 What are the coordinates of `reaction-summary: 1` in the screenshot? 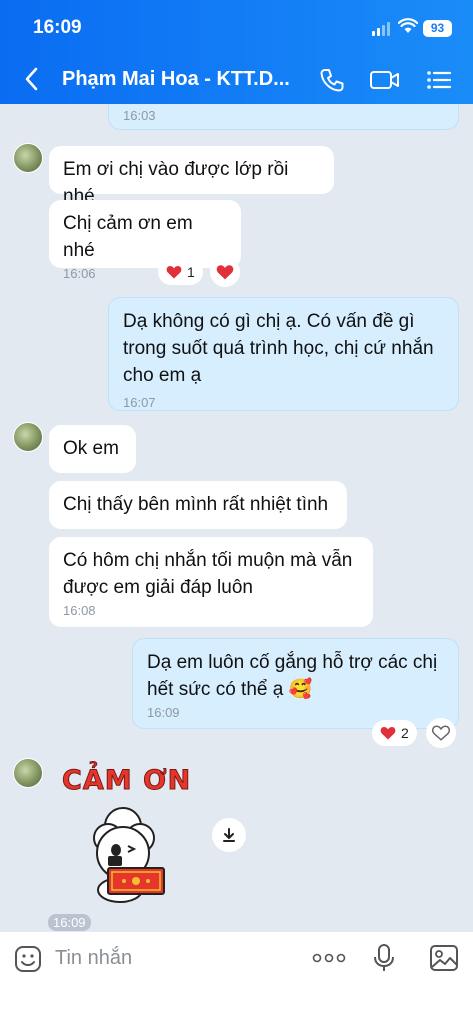 It's located at (180, 272).